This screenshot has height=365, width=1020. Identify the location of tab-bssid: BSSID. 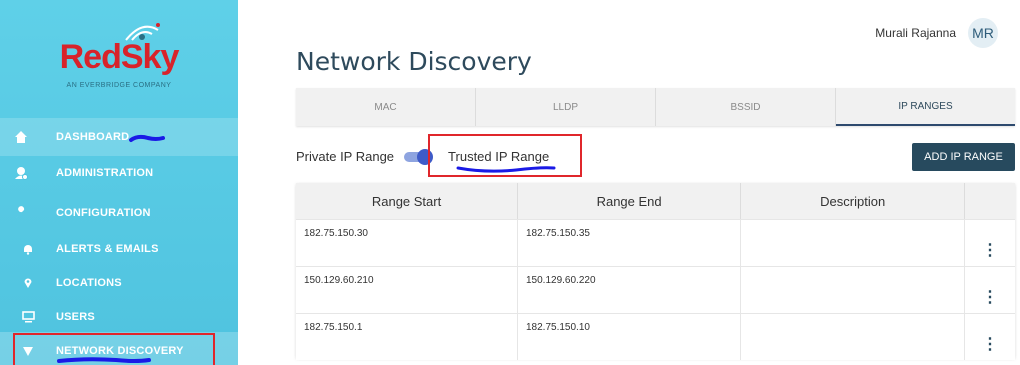
(746, 107).